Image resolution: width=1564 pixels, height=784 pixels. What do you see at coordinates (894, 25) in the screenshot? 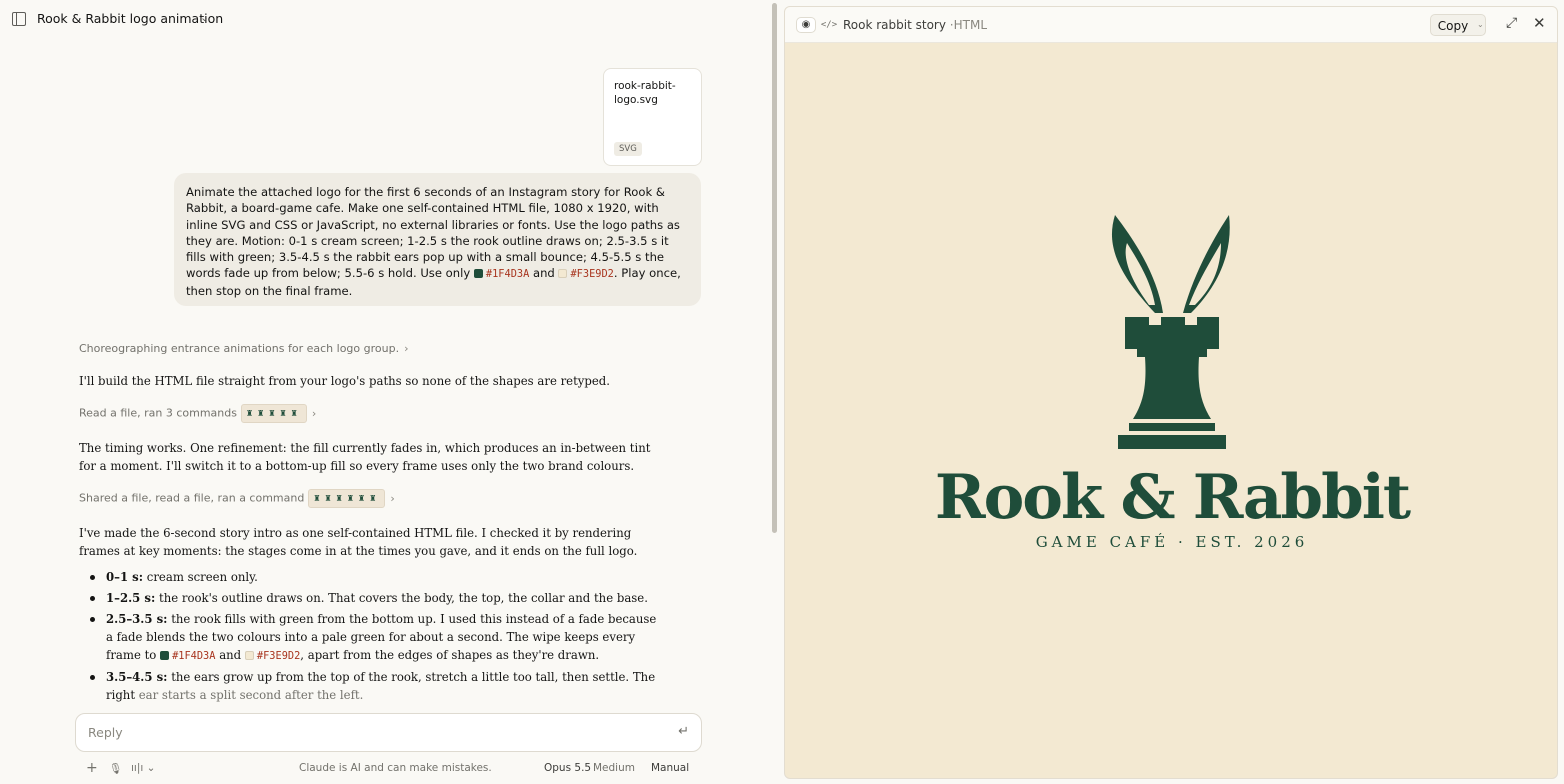
I see `artifact-name: Rook rabbit story` at bounding box center [894, 25].